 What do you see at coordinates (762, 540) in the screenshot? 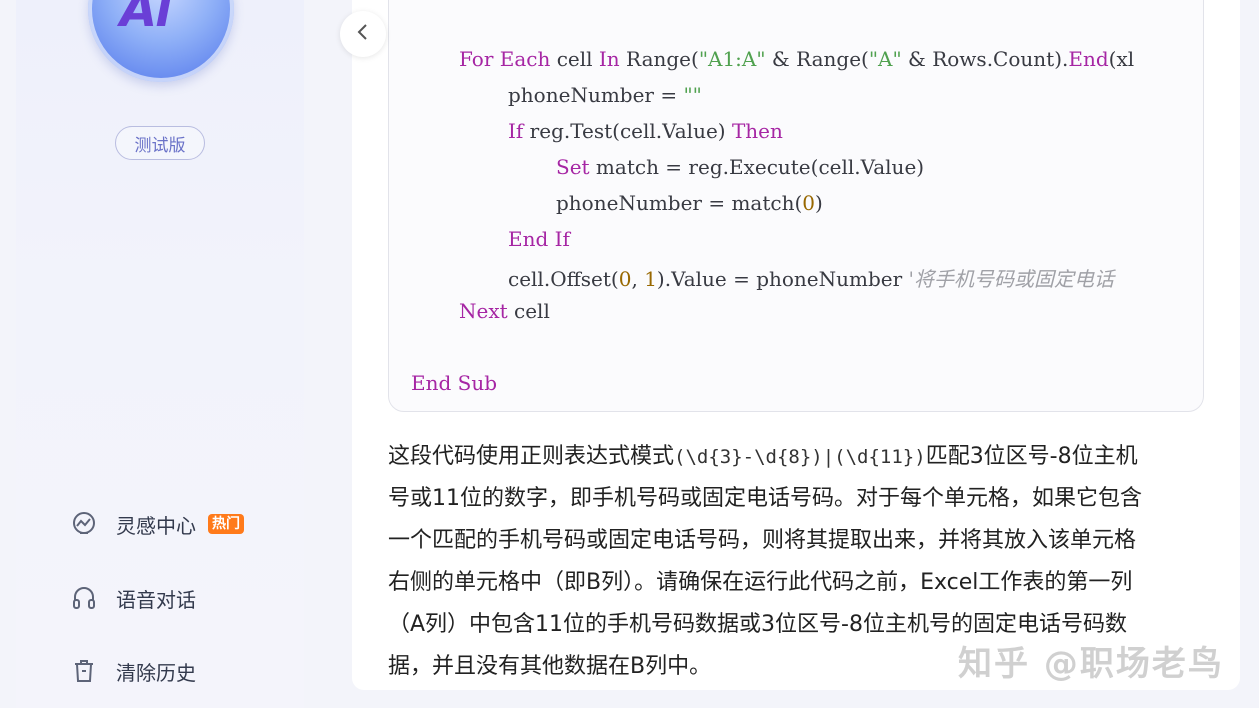
I see `prose-line: 一个匹配的手机号码或固定电话号码，则将其提取出来，并将其放入该单元格` at bounding box center [762, 540].